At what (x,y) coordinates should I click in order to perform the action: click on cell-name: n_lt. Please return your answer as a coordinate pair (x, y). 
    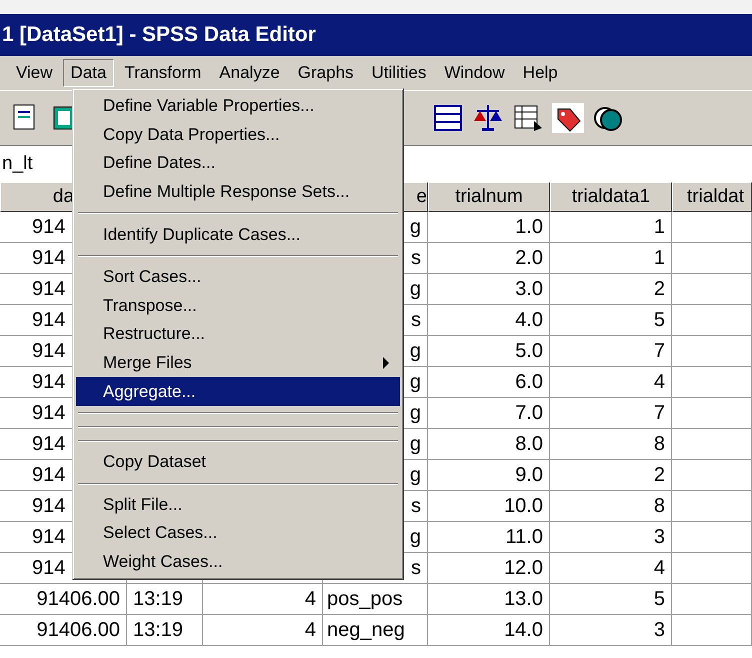
    Looking at the image, I should click on (17, 164).